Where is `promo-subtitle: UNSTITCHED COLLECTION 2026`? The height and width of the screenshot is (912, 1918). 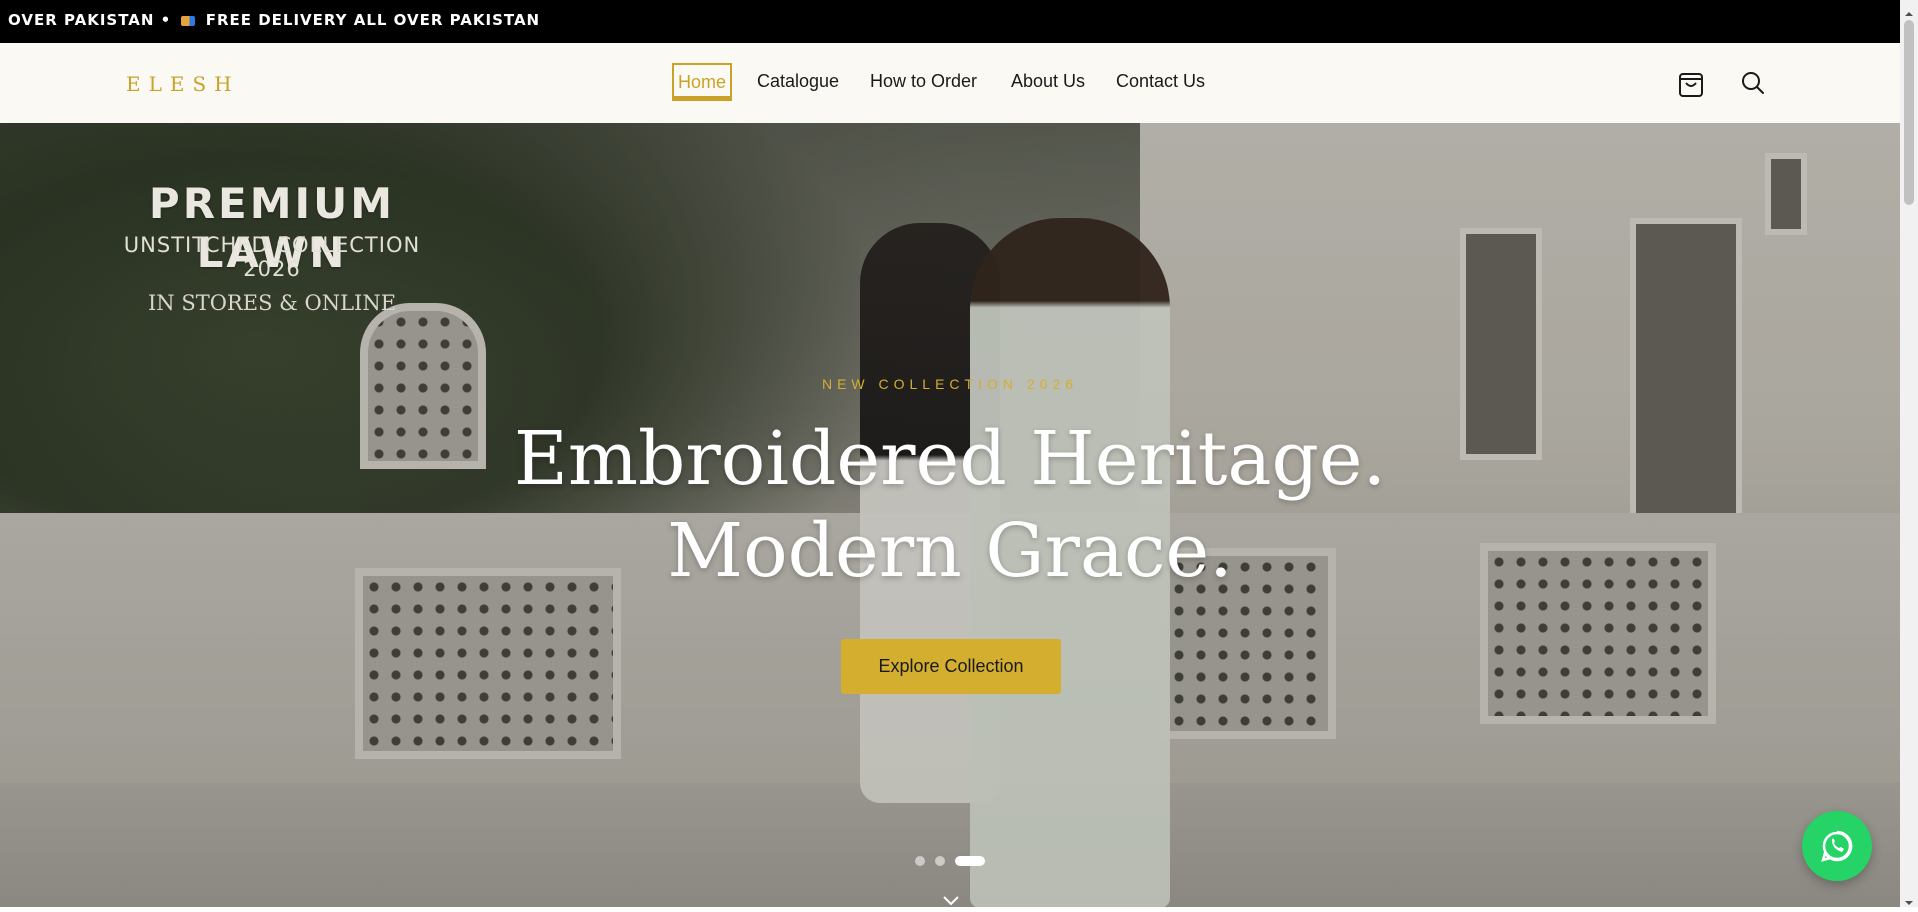 promo-subtitle: UNSTITCHED COLLECTION 2026 is located at coordinates (272, 257).